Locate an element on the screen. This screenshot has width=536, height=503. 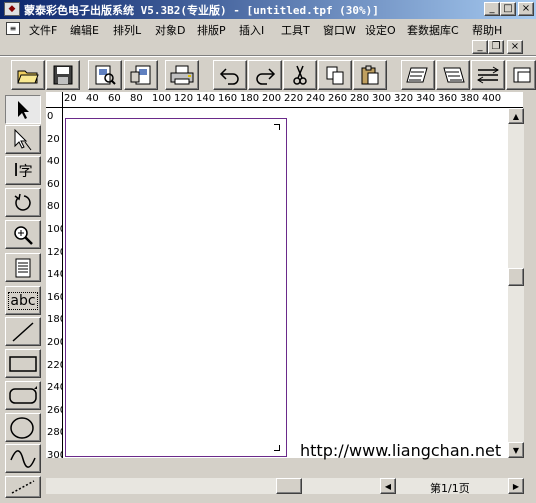
doc-icon: ≡ is located at coordinates (13, 28).